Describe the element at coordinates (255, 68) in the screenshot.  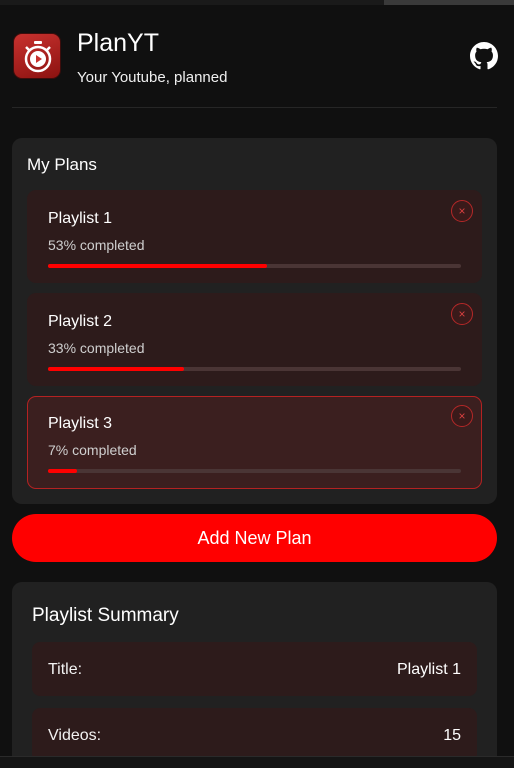
I see `app-header: PlanYT Your Youtube, planned` at that location.